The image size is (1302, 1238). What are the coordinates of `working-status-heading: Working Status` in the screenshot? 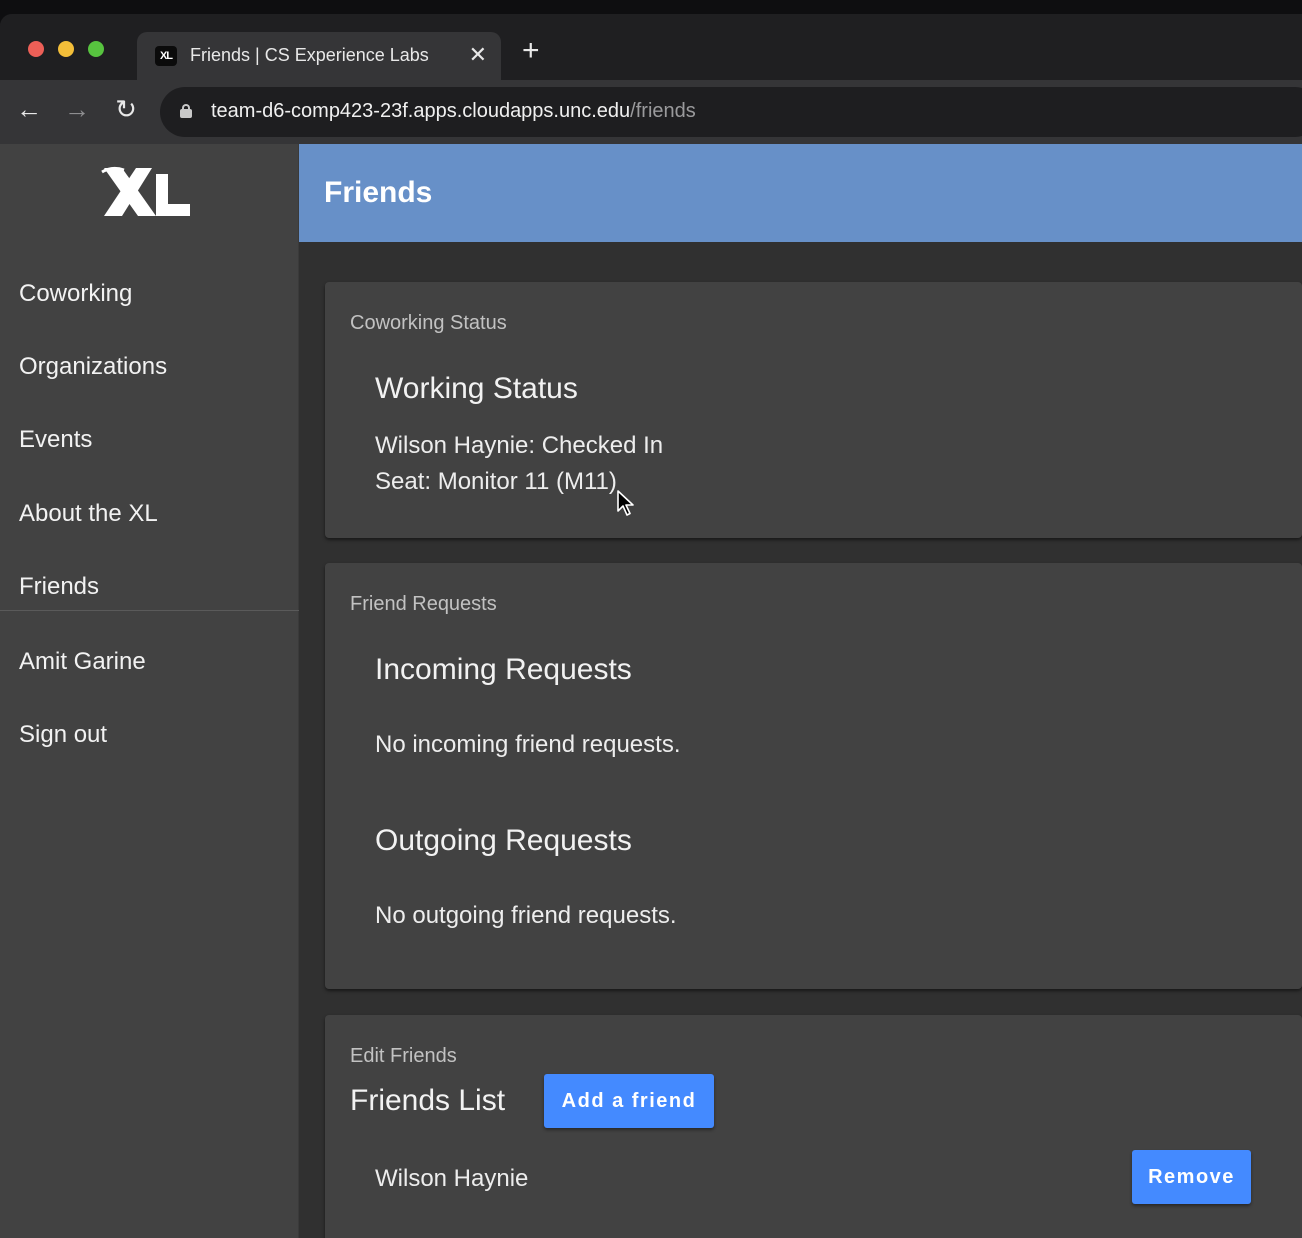 It's located at (476, 388).